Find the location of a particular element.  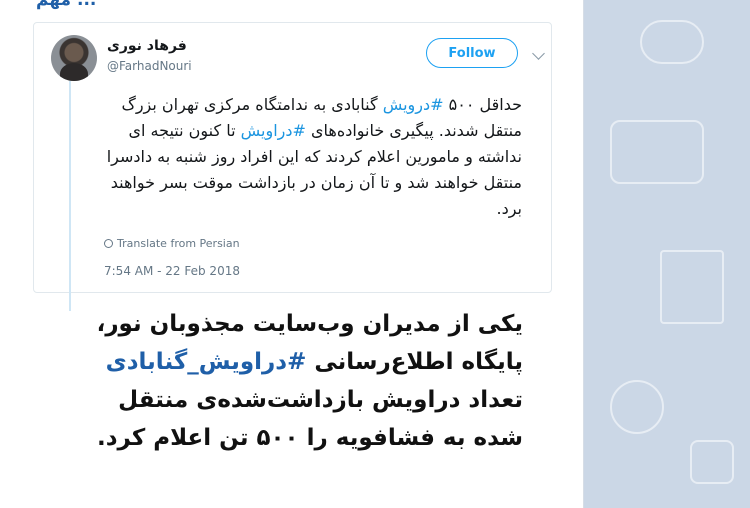

author-name: فرهاد نوری is located at coordinates (147, 46).